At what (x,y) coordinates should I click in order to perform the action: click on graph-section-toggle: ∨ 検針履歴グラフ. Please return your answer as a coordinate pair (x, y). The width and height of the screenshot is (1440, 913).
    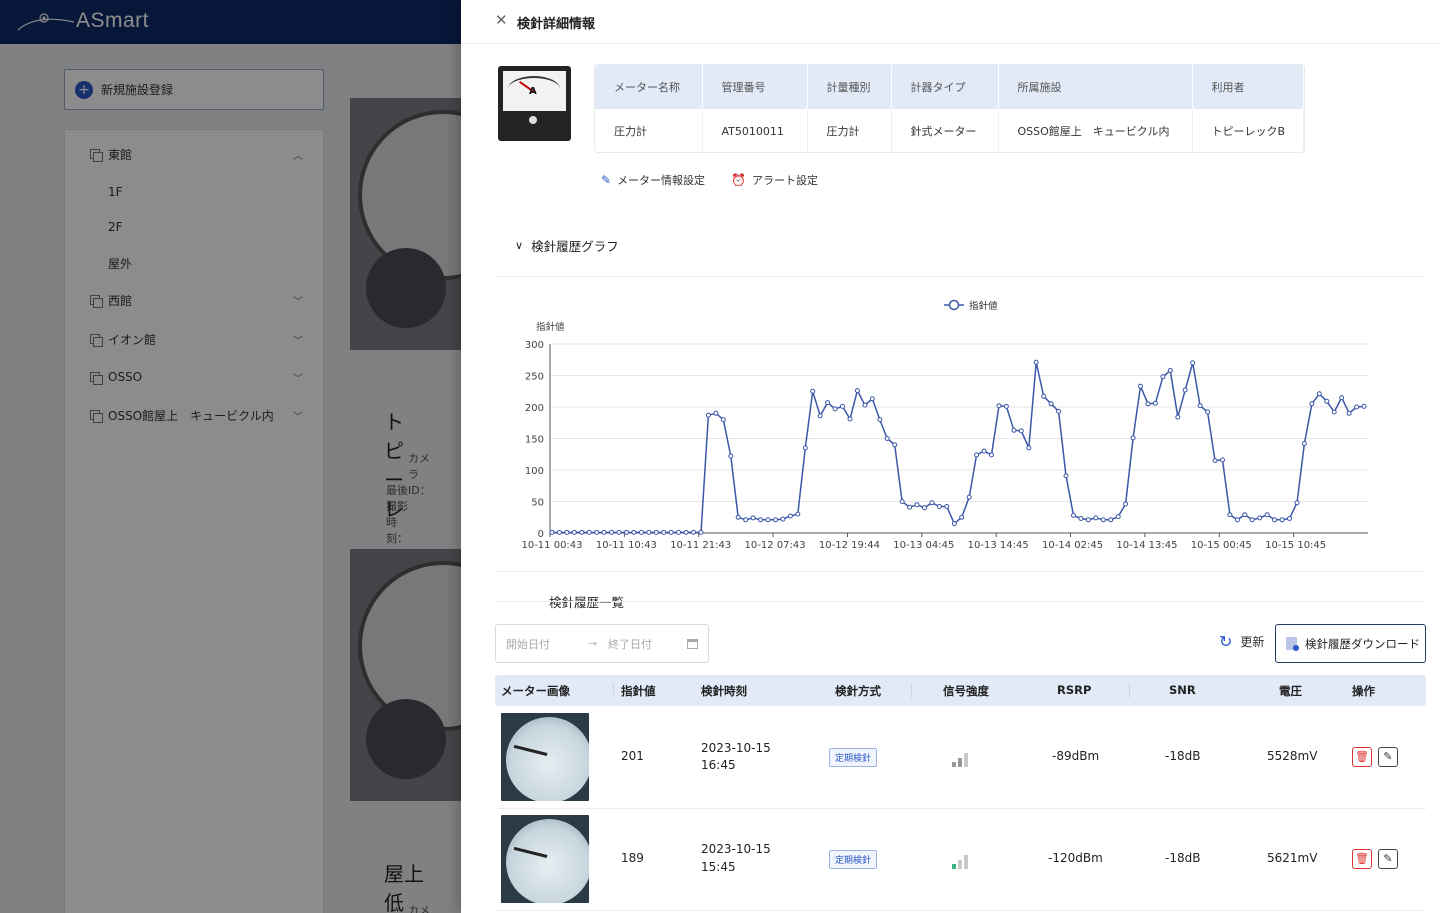
    Looking at the image, I should click on (567, 245).